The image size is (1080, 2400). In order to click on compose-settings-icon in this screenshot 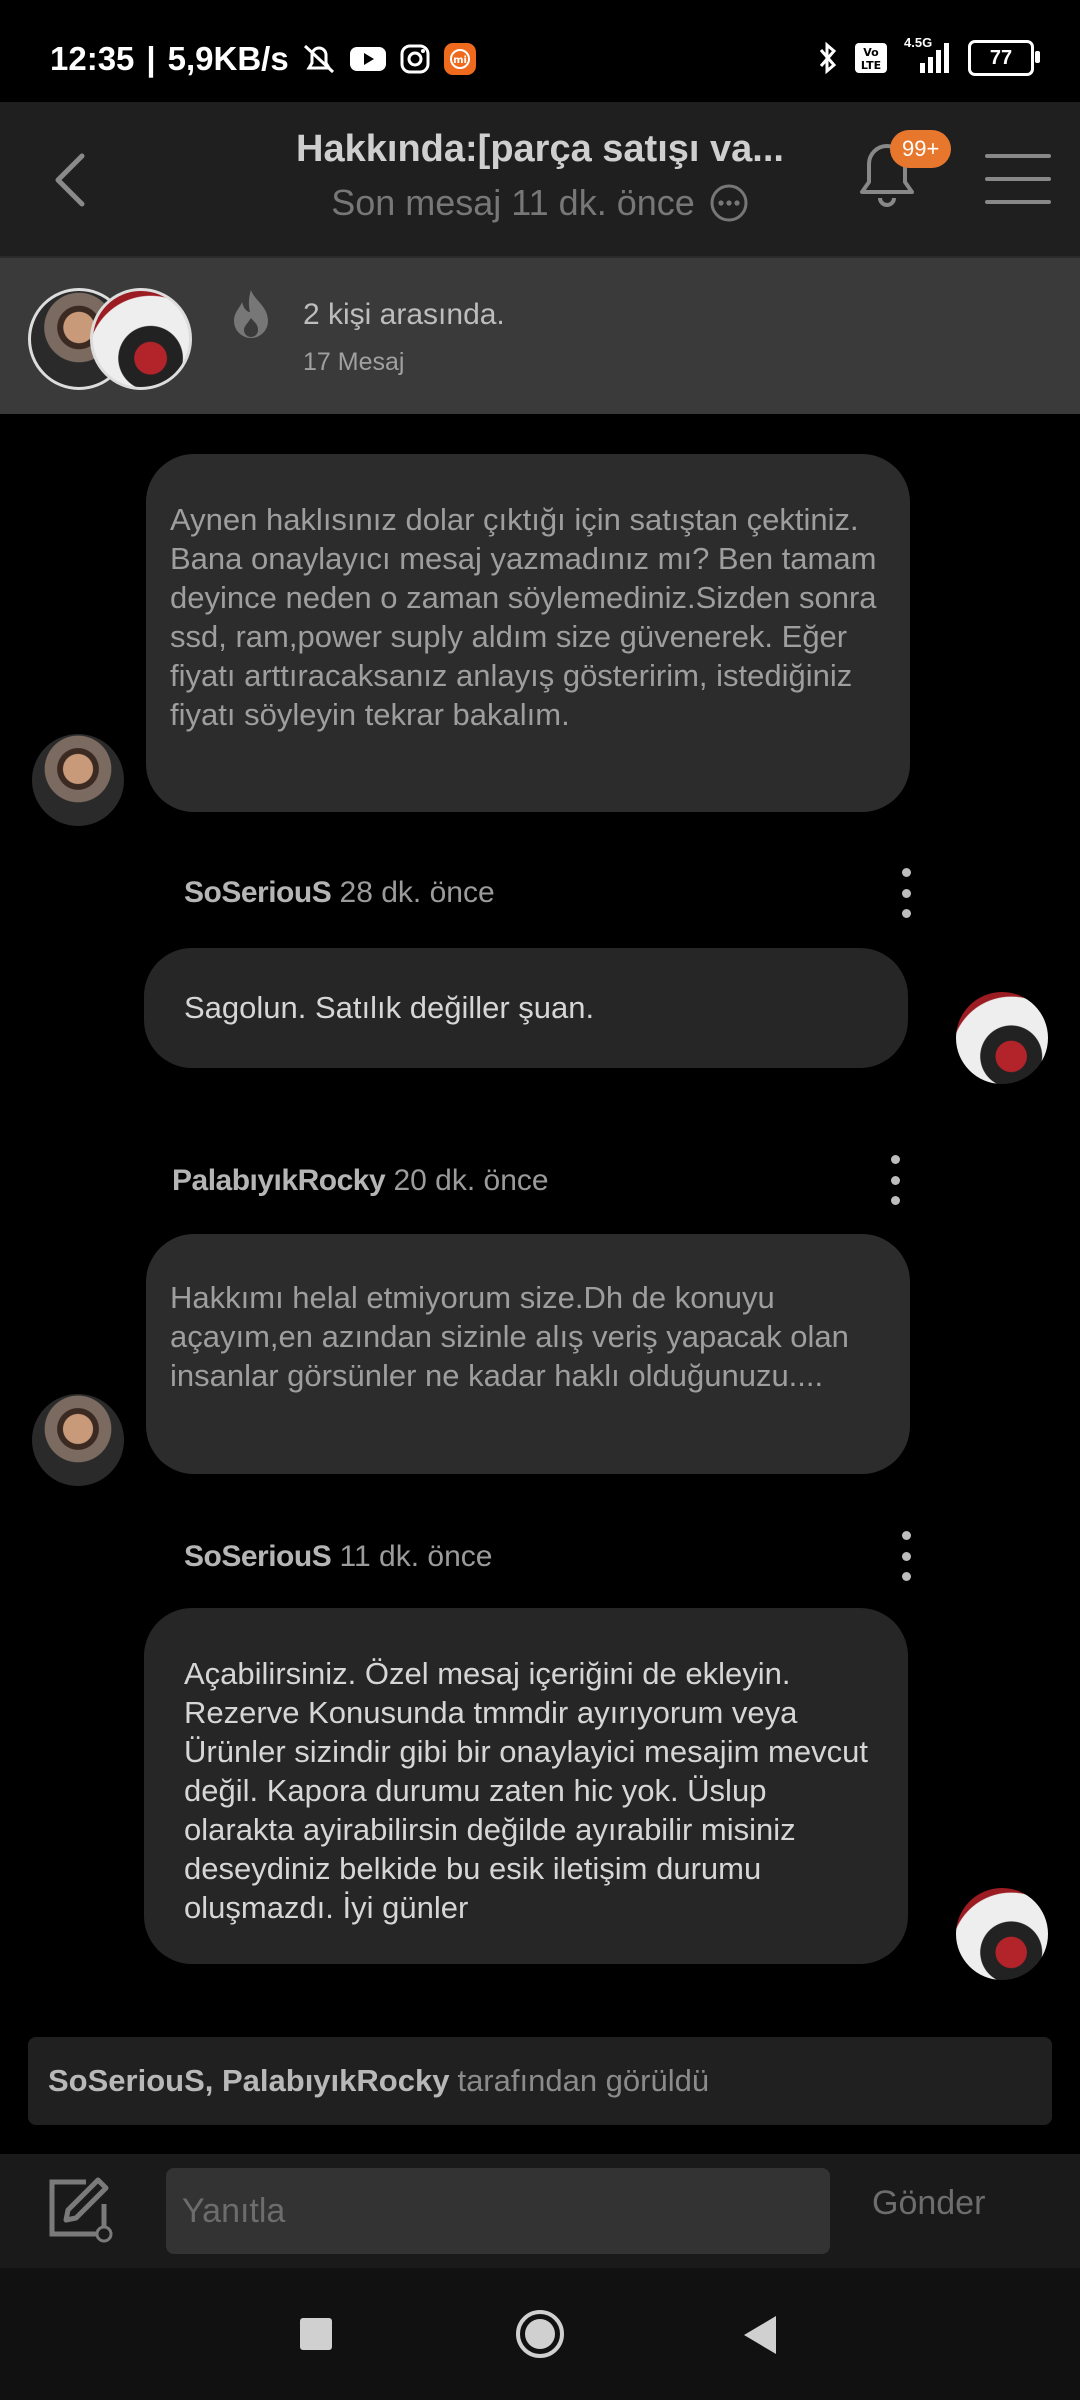, I will do `click(81, 2209)`.